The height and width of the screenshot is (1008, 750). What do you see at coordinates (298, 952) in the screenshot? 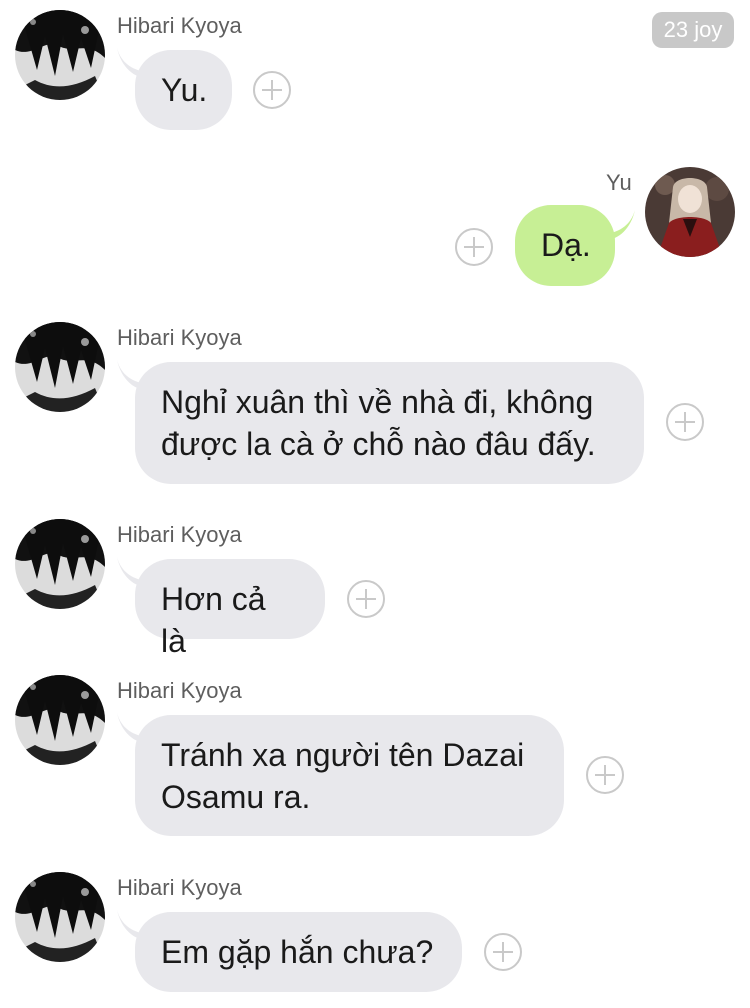
I see `message-bubble: Em gặp hắn chưa?` at bounding box center [298, 952].